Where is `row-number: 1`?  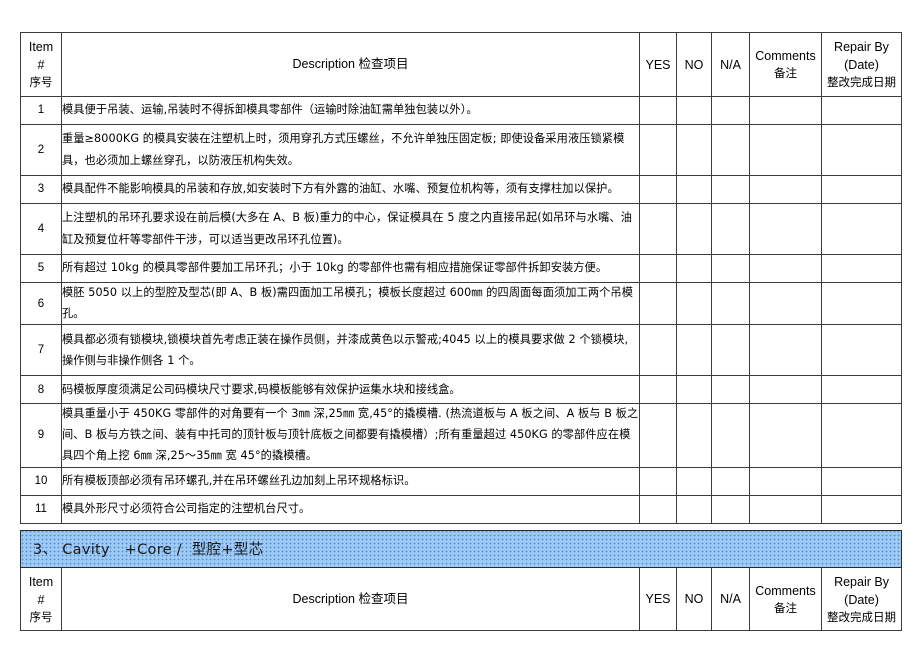
row-number: 1 is located at coordinates (41, 110).